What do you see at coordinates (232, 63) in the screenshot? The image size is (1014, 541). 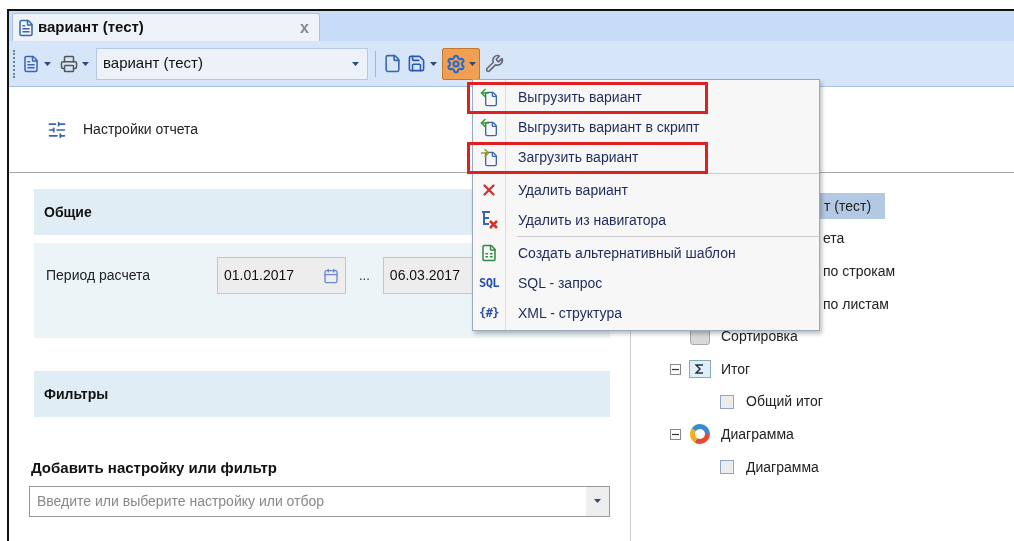 I see `variant-select: вариант (тест)` at bounding box center [232, 63].